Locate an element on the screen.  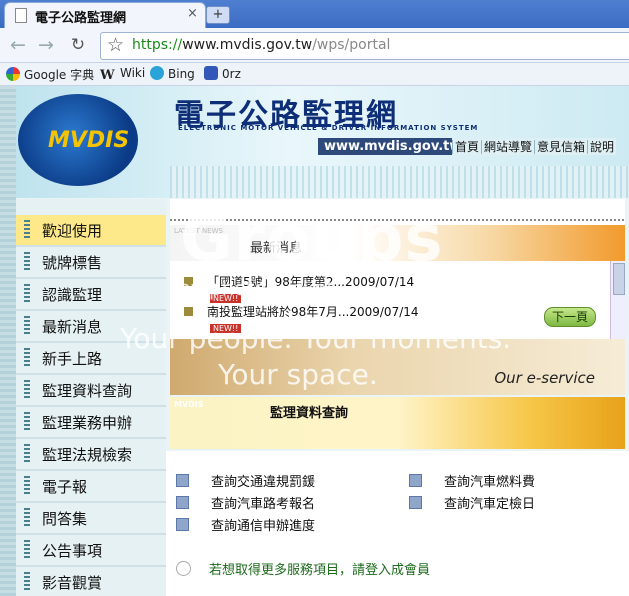
browser-tab: 電子公路監理網 × is located at coordinates (105, 15).